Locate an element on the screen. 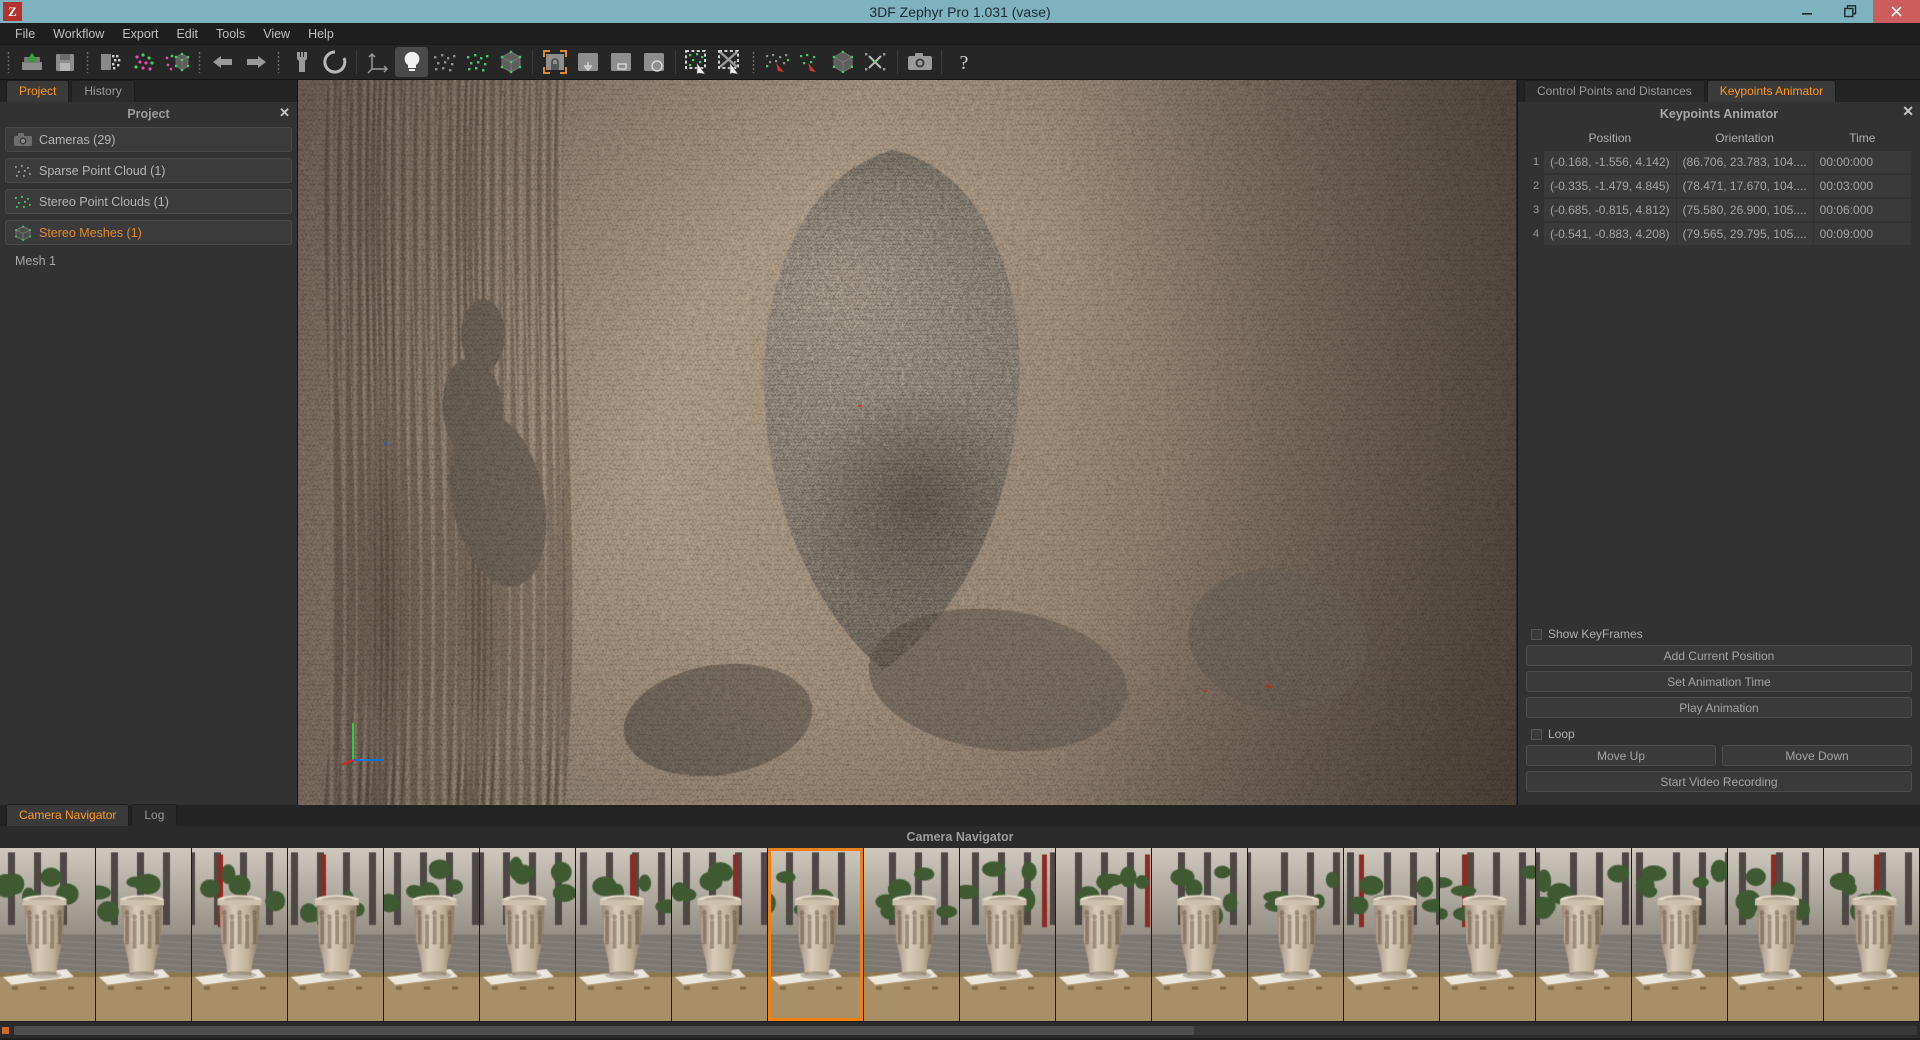  delete-points-icon is located at coordinates (809, 62).